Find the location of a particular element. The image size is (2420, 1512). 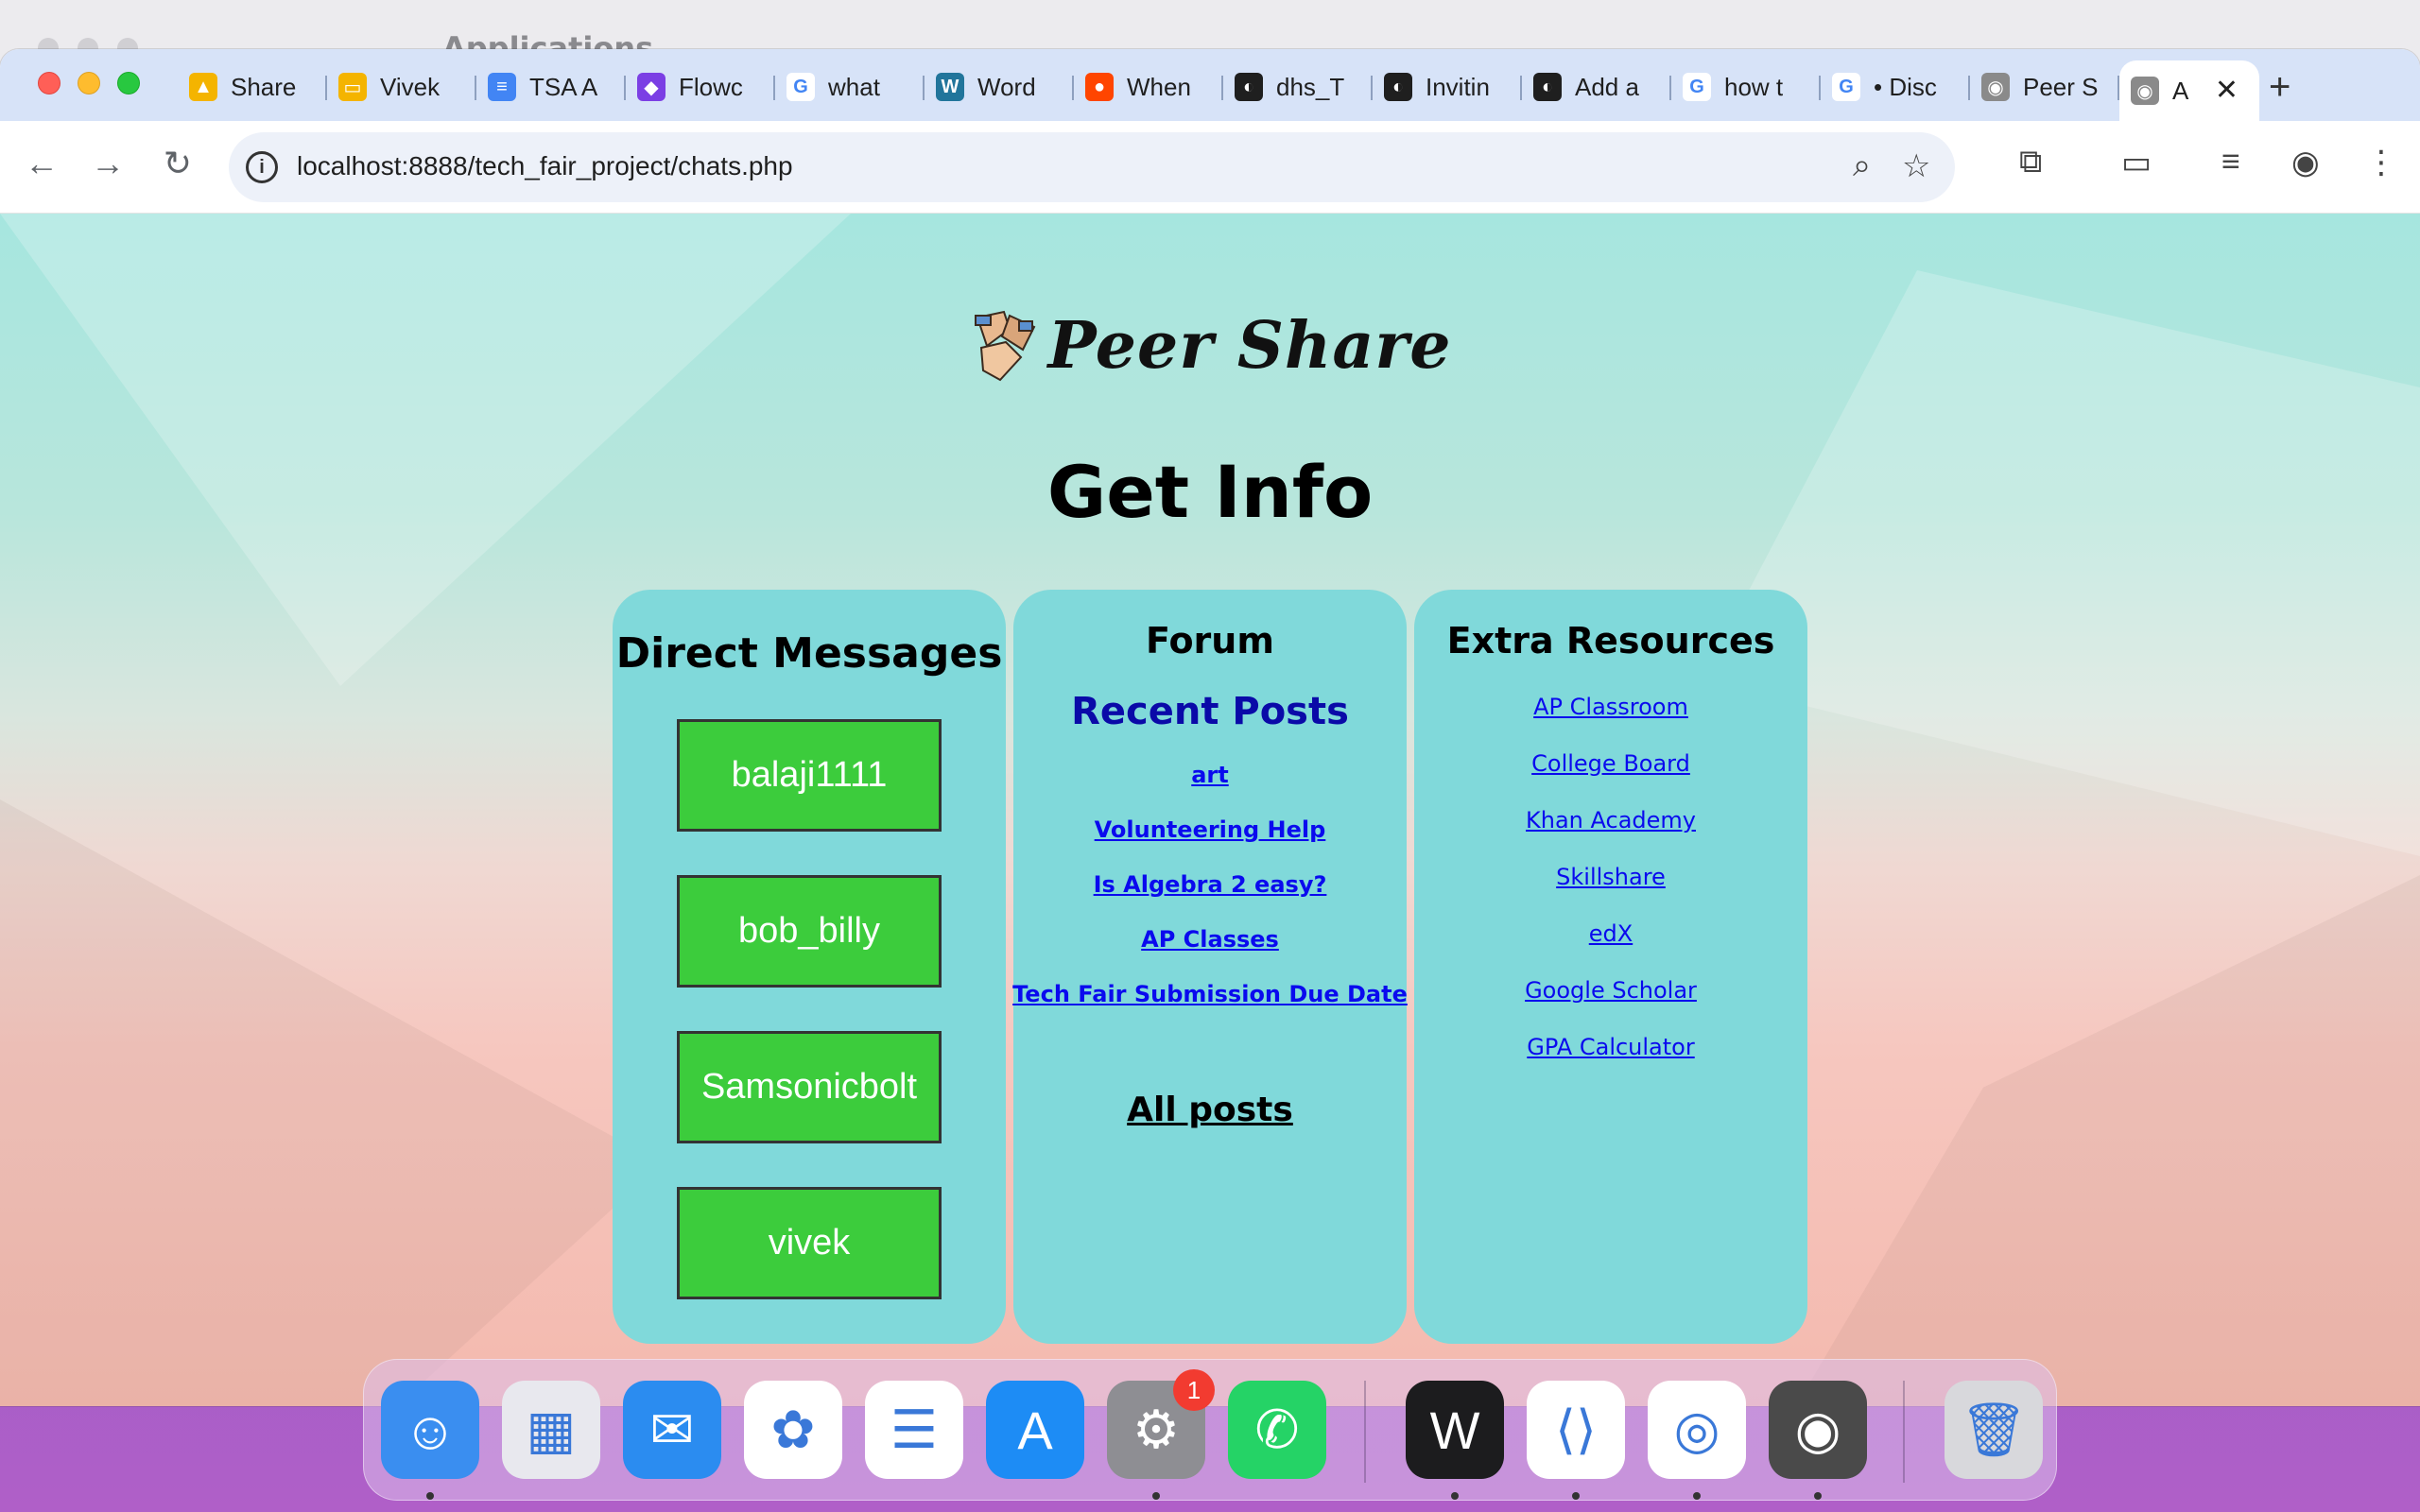

active-browser-tab: ◉ A ✕ is located at coordinates (2189, 90).